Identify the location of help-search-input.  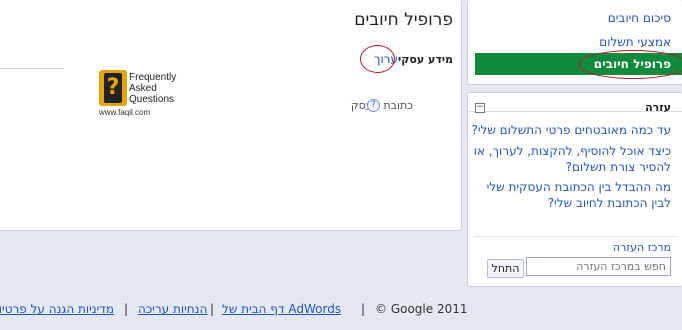
(598, 266).